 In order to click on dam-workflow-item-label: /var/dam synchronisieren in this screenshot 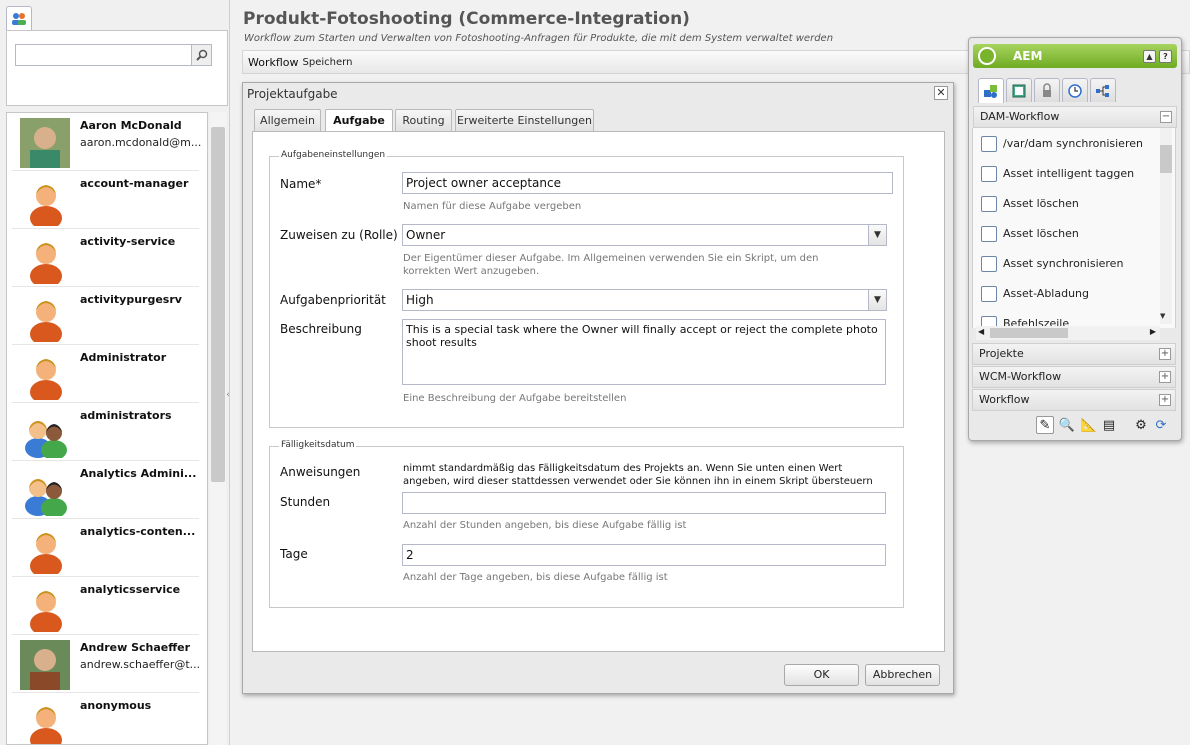, I will do `click(1073, 143)`.